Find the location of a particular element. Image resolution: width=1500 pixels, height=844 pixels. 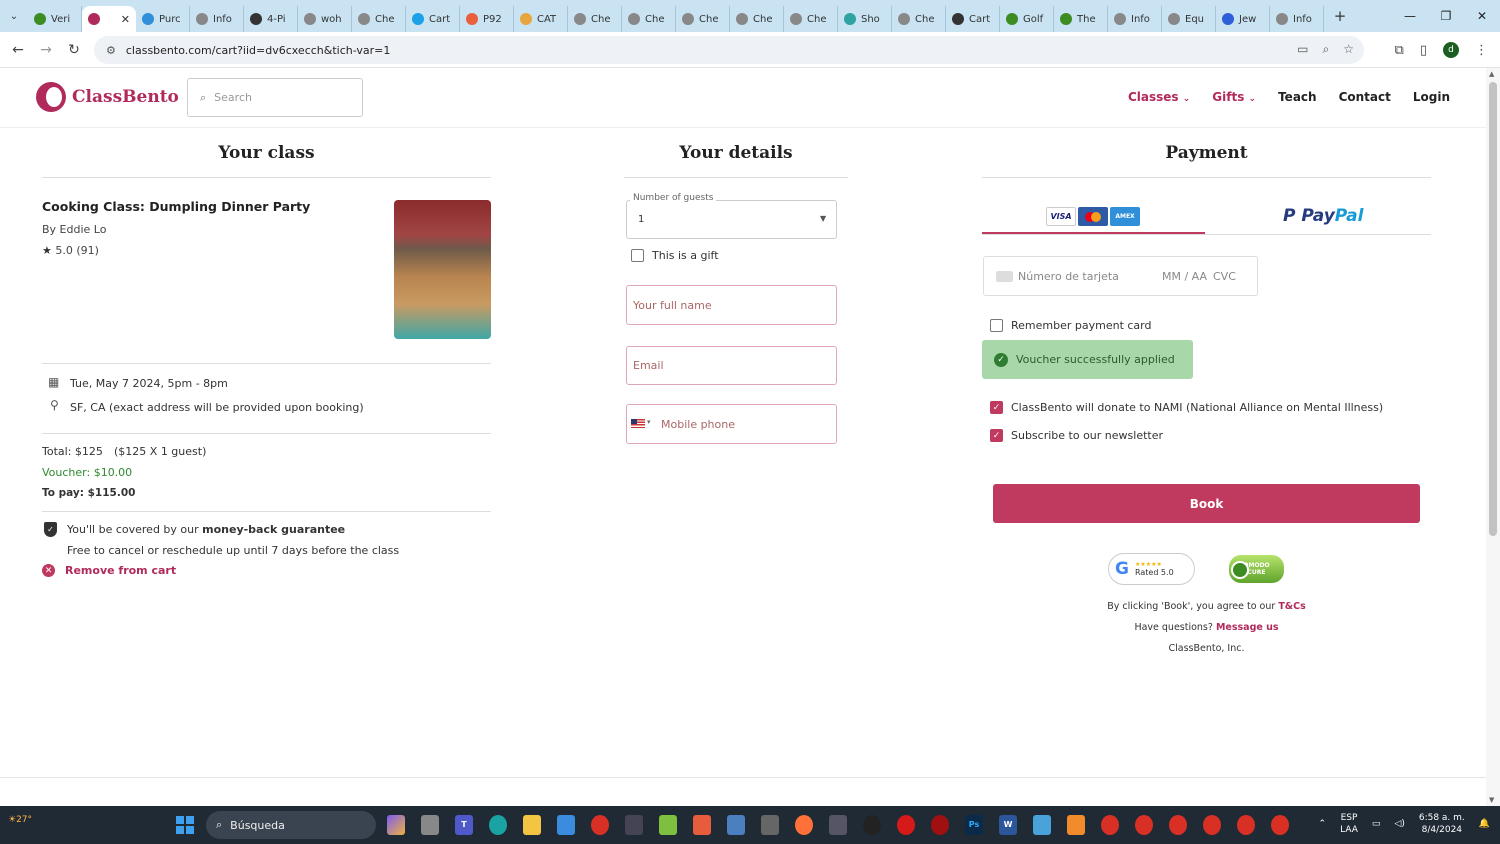

google-rating-badge: G ★★★★★ Rated 5.0 is located at coordinates (1151, 569).